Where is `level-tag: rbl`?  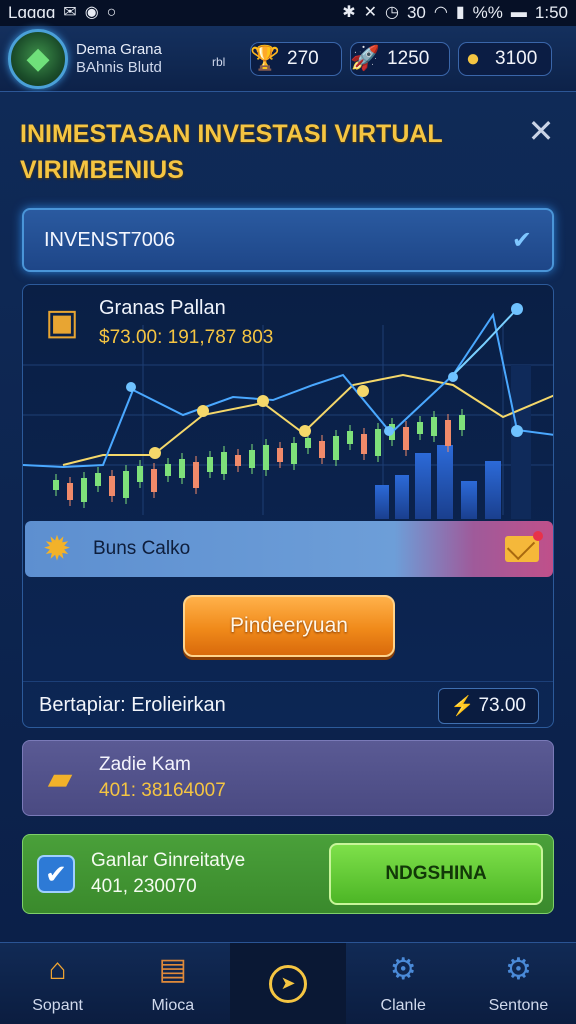
level-tag: rbl is located at coordinates (219, 61).